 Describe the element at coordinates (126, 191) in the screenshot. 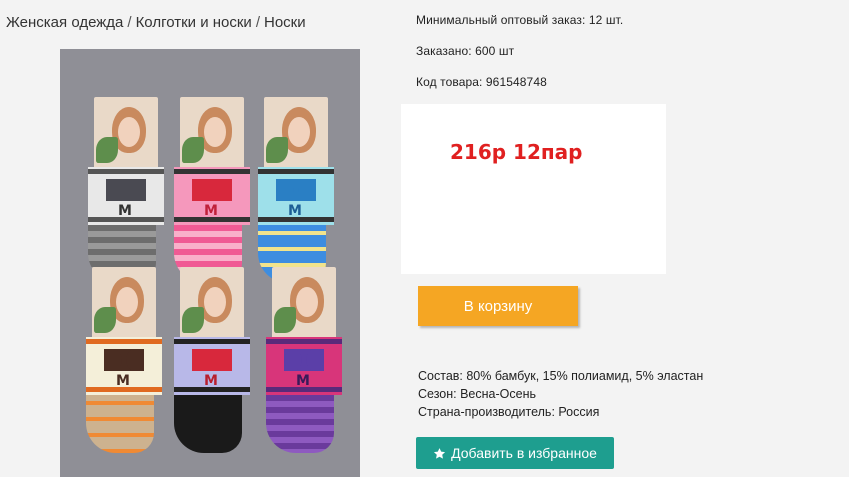

I see `sock-pair-grey: M` at that location.